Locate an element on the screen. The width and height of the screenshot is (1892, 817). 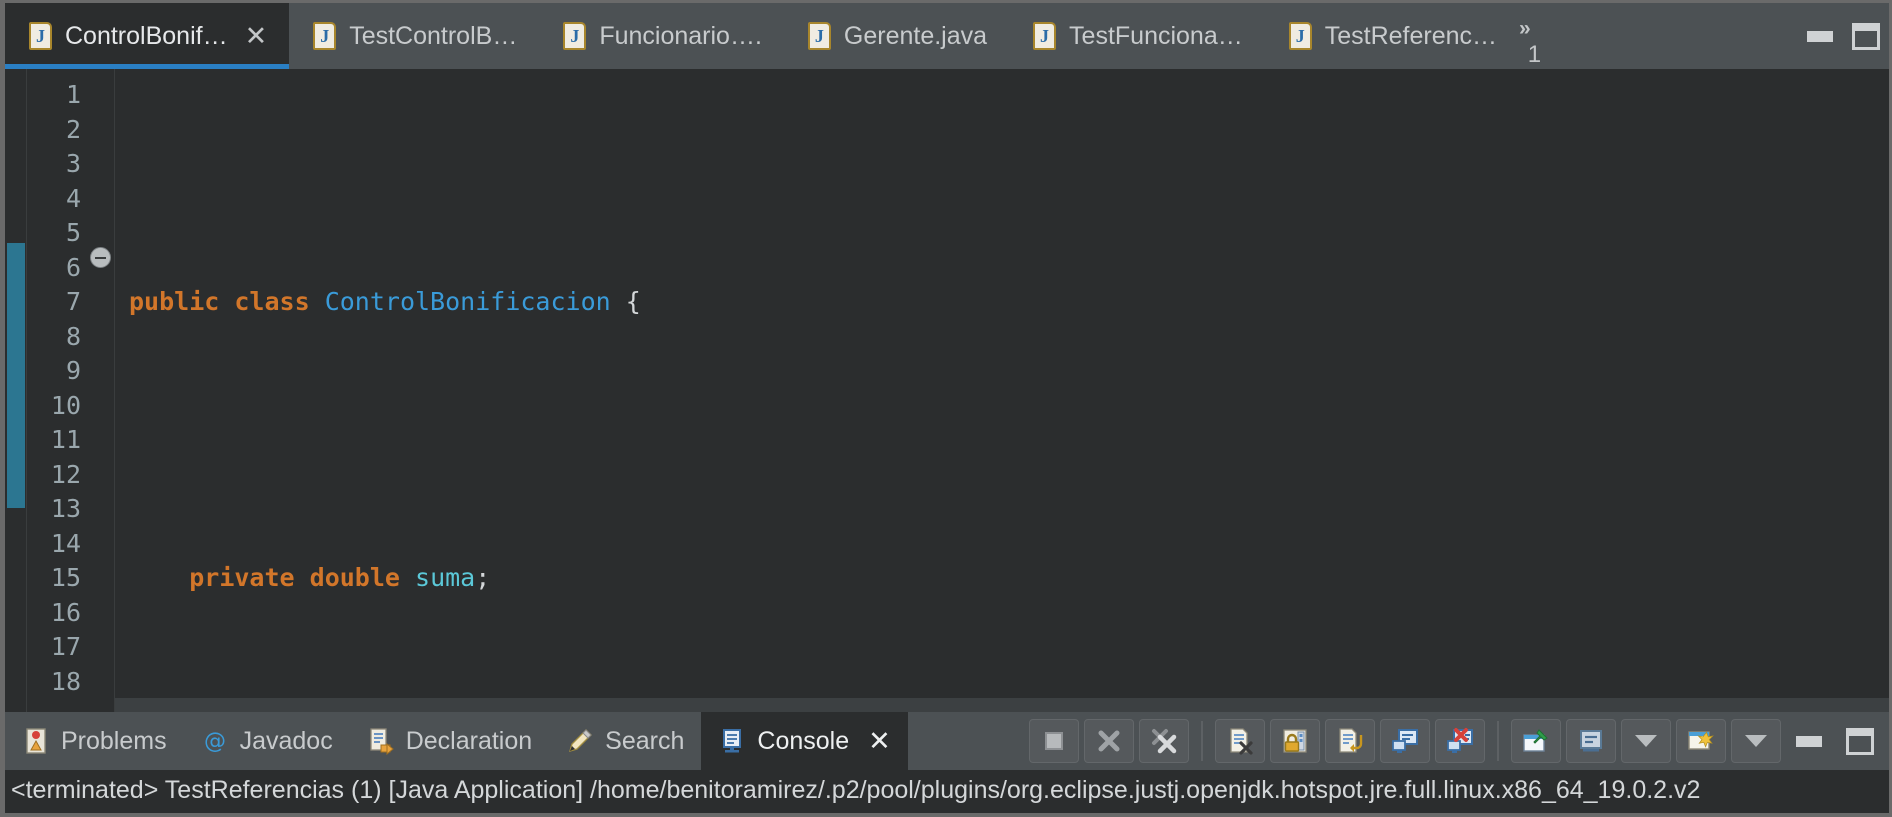
terminate-all-button is located at coordinates (1109, 741).